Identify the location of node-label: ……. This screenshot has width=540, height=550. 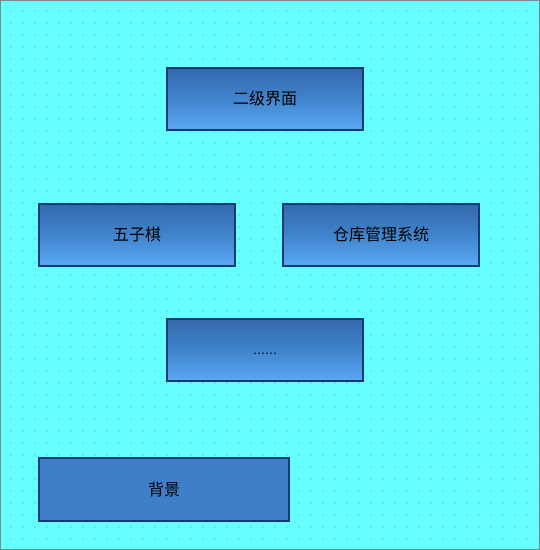
(265, 350).